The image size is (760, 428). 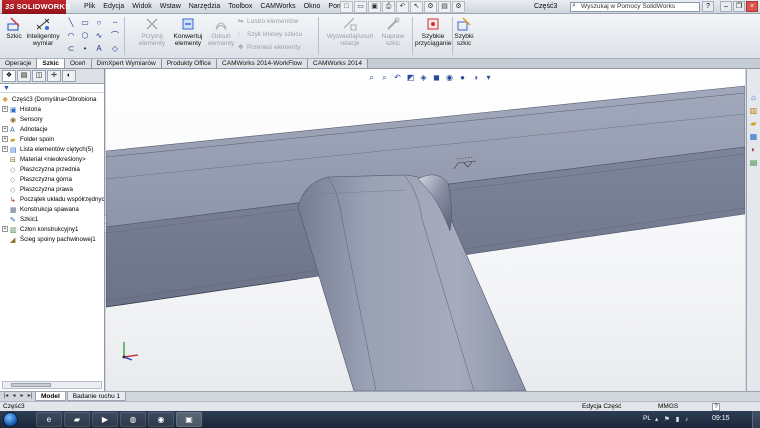 What do you see at coordinates (52, 190) in the screenshot?
I see `tree-node: ◇ Płaszczyzna prawa` at bounding box center [52, 190].